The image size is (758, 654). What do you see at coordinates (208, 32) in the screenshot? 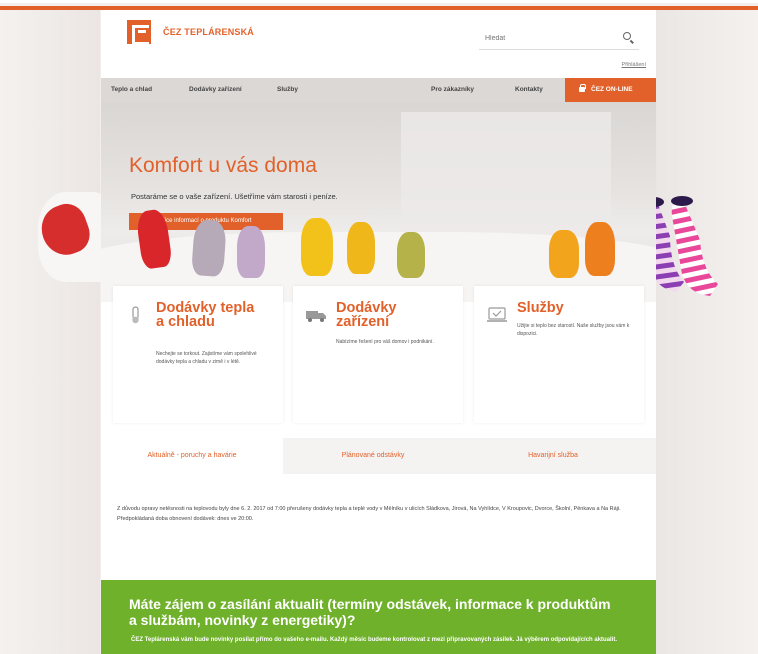
I see `brand-name: ČEZ TEPLÁRENSKÁ` at bounding box center [208, 32].